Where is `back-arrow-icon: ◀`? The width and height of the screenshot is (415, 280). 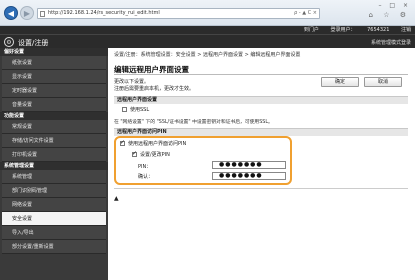
back-arrow-icon: ◀ is located at coordinates (11, 13).